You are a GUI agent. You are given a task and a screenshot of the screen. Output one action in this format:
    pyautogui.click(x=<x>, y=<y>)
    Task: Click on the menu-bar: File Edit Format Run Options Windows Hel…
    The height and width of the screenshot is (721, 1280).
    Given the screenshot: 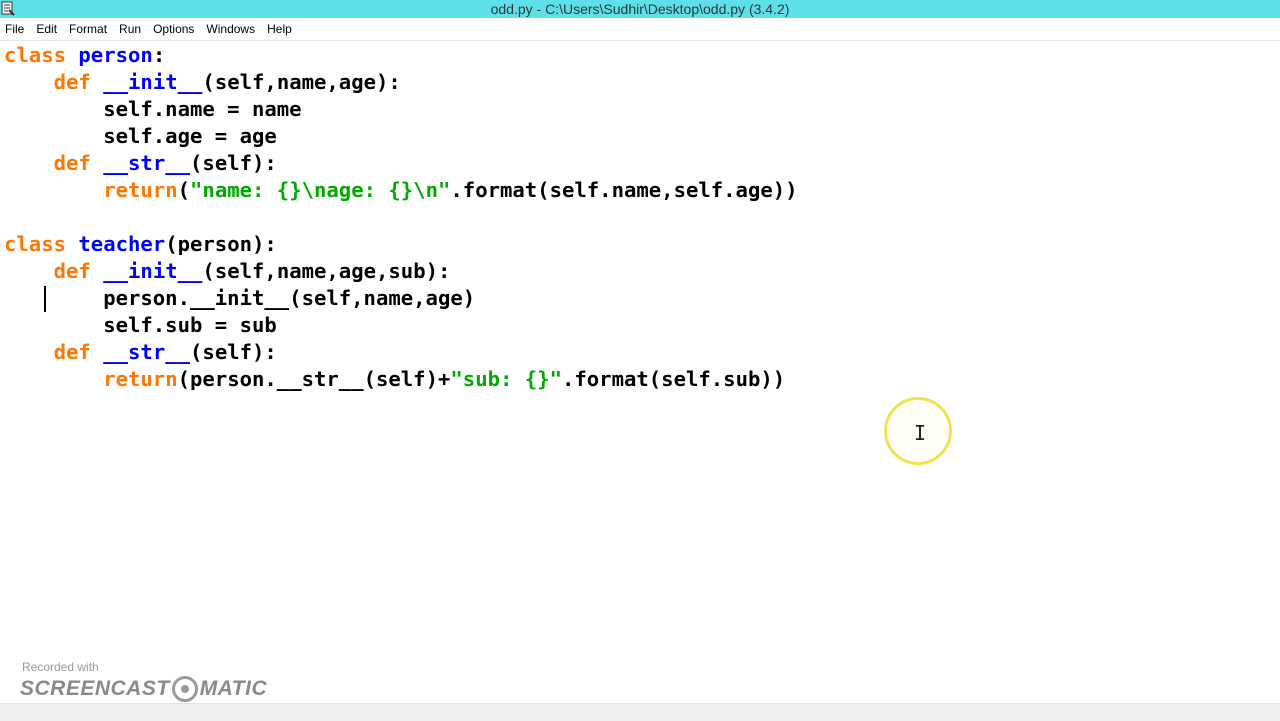 What is the action you would take?
    pyautogui.click(x=640, y=29)
    